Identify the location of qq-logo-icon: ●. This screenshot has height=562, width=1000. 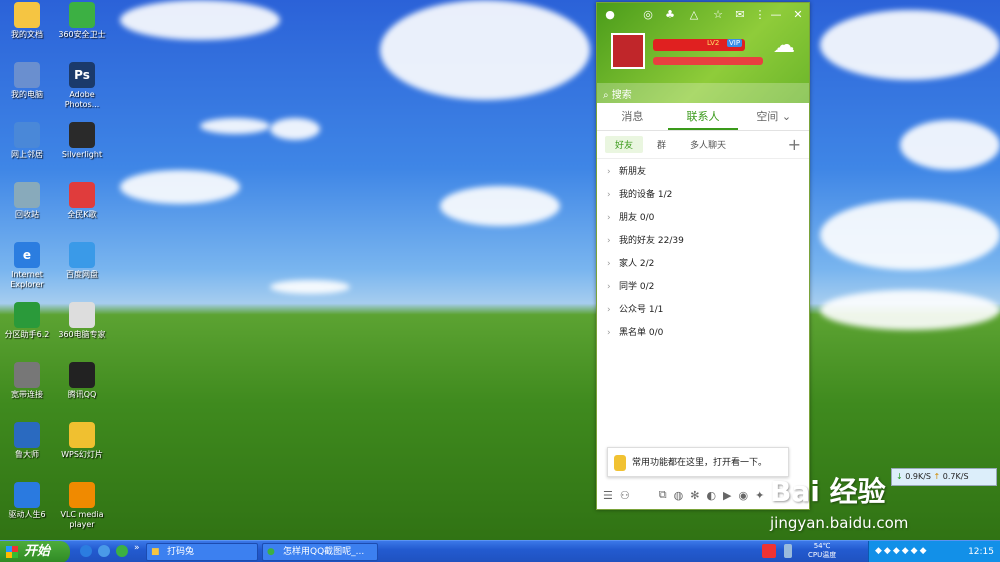
(610, 14).